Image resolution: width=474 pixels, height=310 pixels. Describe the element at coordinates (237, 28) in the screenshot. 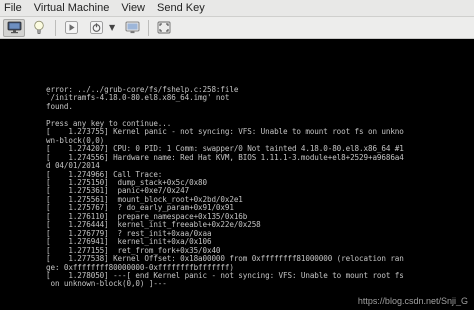

I see `toolbar: ▼` at that location.